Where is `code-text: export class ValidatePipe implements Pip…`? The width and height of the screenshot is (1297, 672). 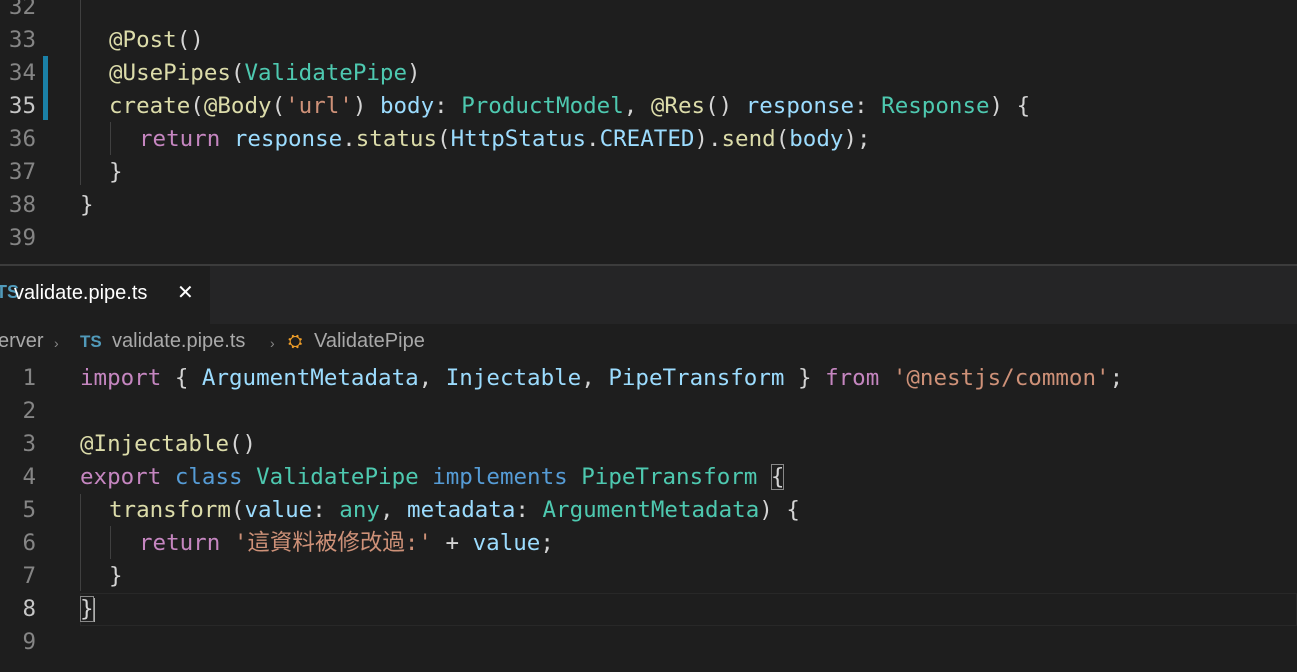
code-text: export class ValidatePipe implements Pip… is located at coordinates (432, 477).